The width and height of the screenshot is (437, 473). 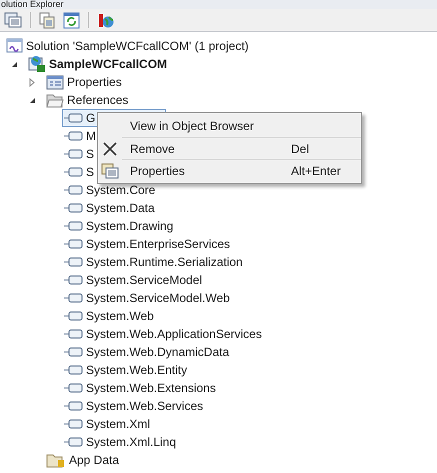 I want to click on collapsed-arrow-icon, so click(x=32, y=82).